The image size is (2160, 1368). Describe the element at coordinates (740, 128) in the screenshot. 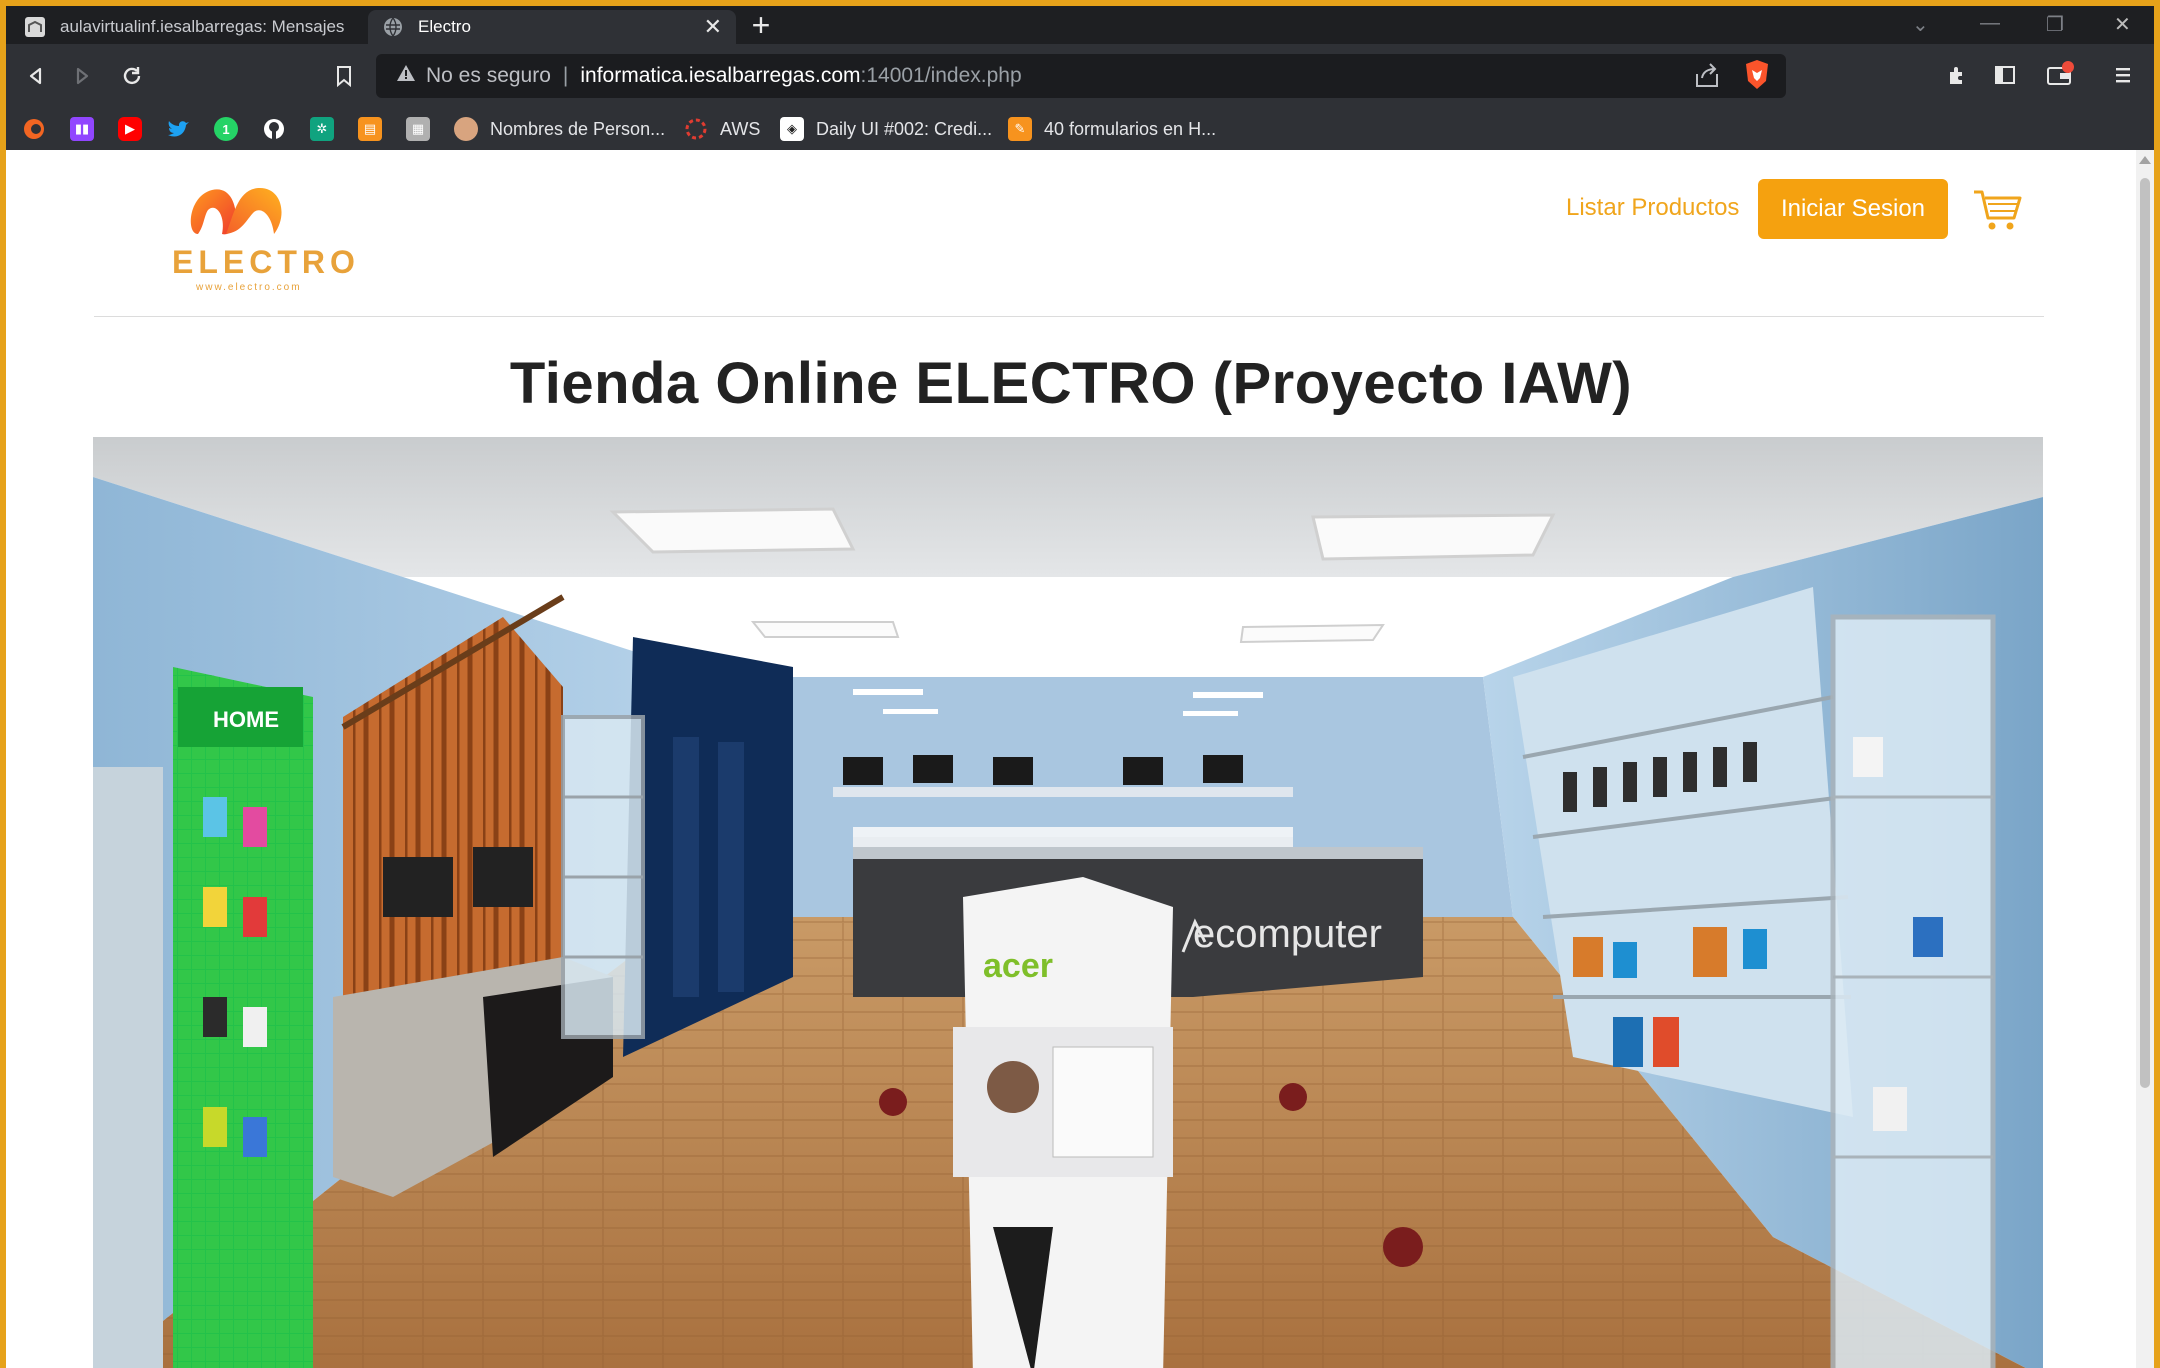

I see `bookmark-label: AWS` at that location.